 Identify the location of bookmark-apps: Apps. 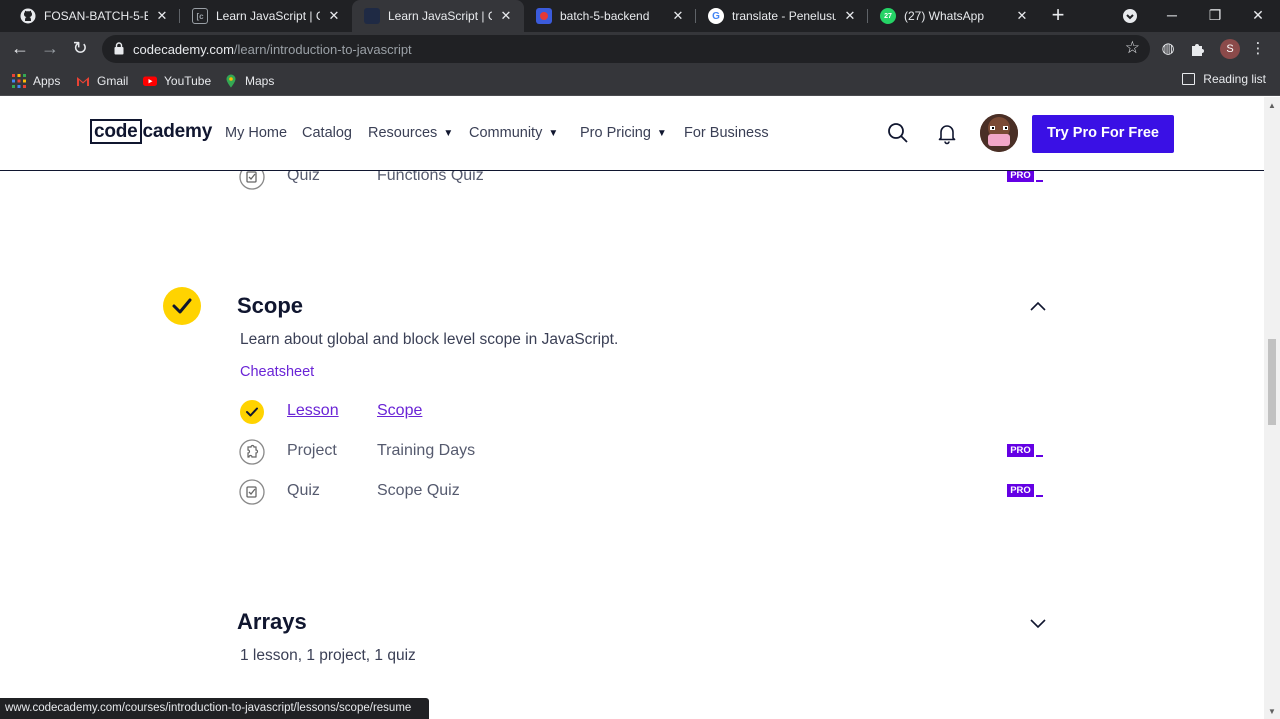
(36, 81).